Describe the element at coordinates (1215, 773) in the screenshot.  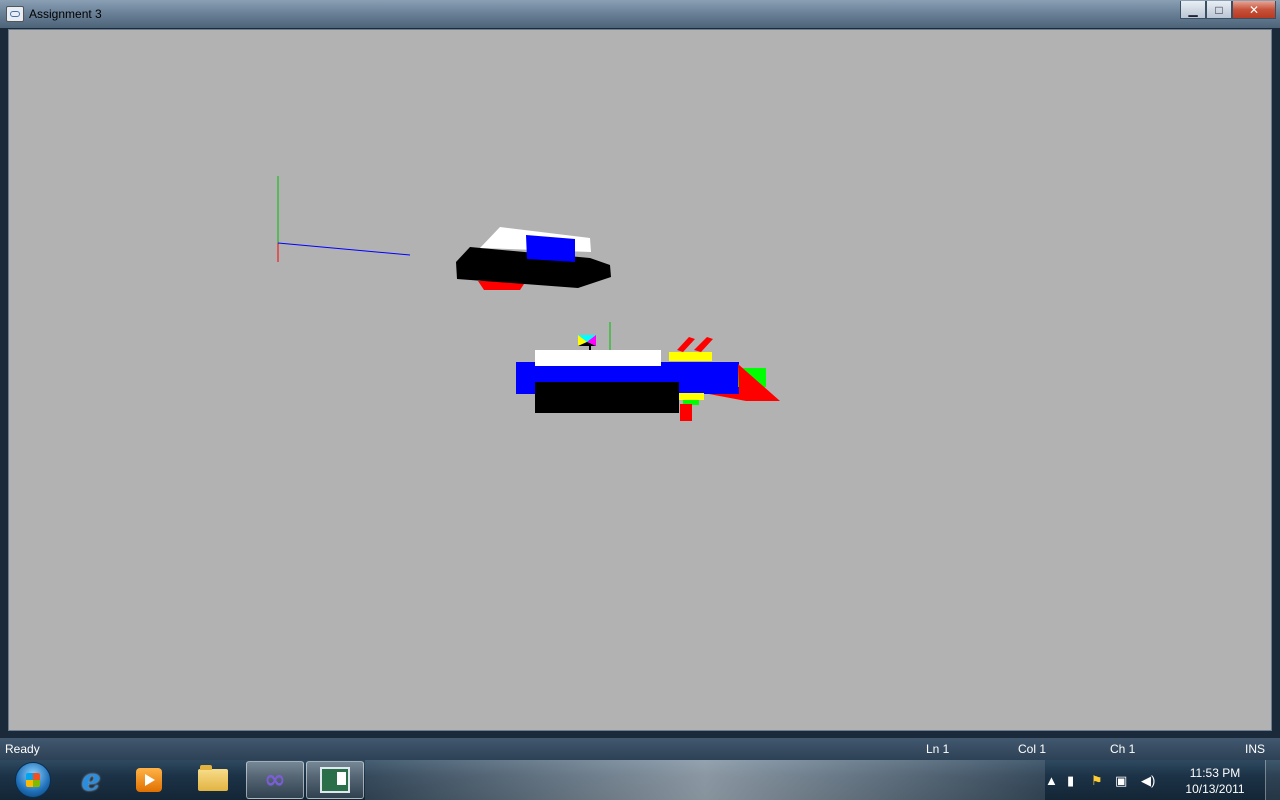
I see `clock-time: 11:53 PM` at that location.